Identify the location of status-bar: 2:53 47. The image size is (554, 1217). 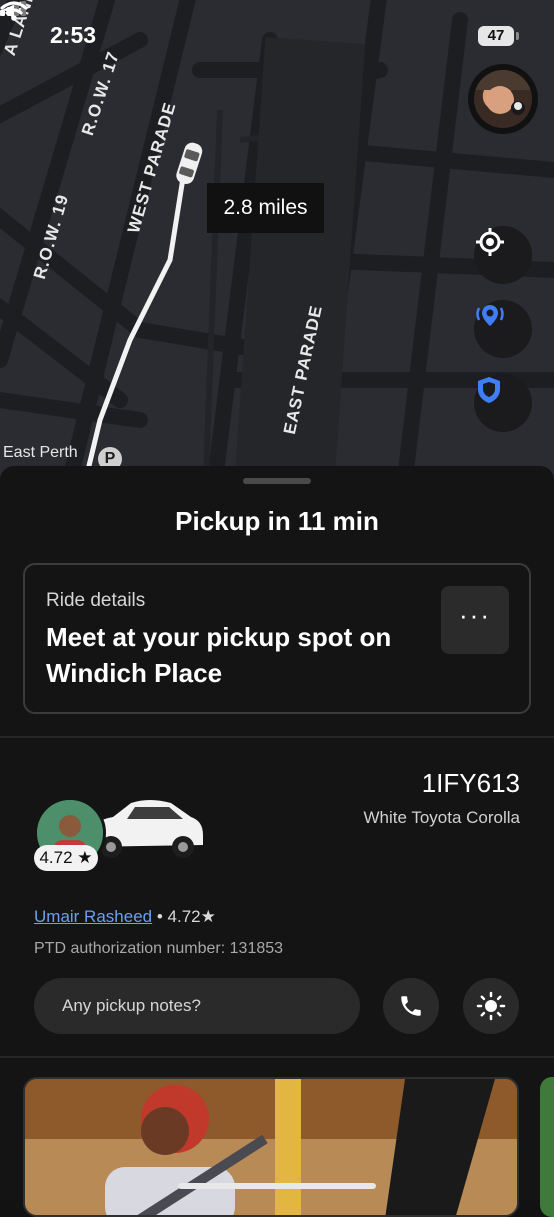
(277, 35).